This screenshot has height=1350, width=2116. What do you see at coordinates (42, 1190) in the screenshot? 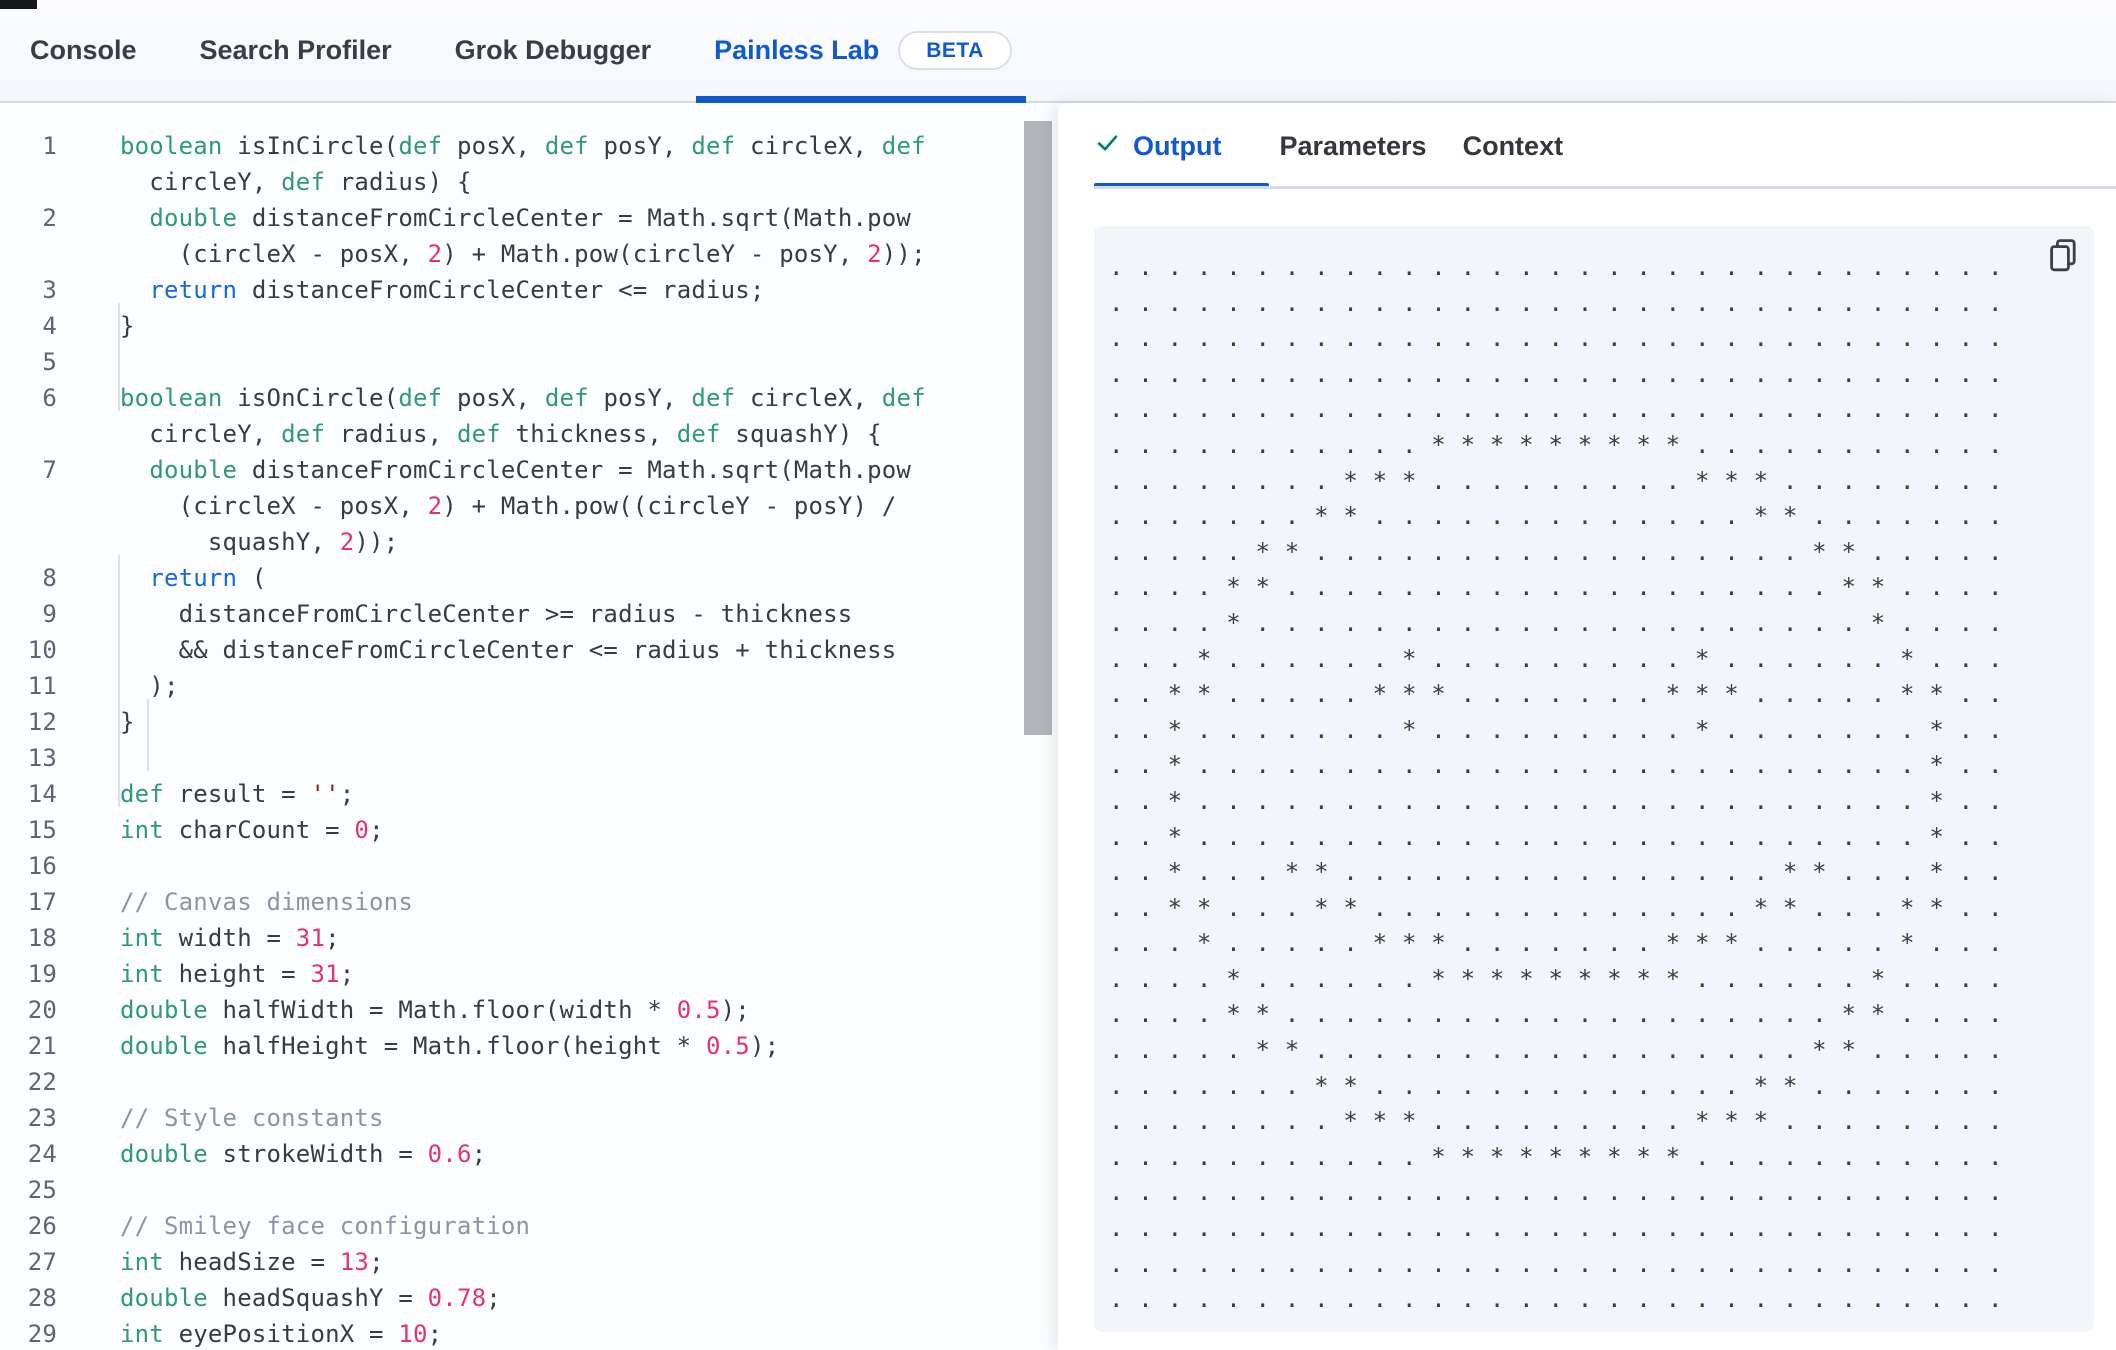
I see `line-number: 25` at bounding box center [42, 1190].